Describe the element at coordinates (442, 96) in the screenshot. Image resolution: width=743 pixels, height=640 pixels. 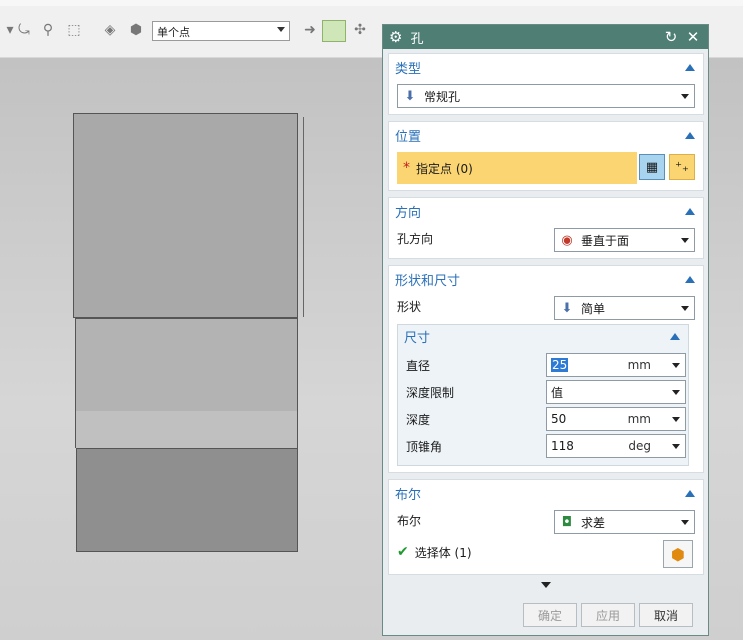
I see `hole-type-value: 常规孔` at that location.